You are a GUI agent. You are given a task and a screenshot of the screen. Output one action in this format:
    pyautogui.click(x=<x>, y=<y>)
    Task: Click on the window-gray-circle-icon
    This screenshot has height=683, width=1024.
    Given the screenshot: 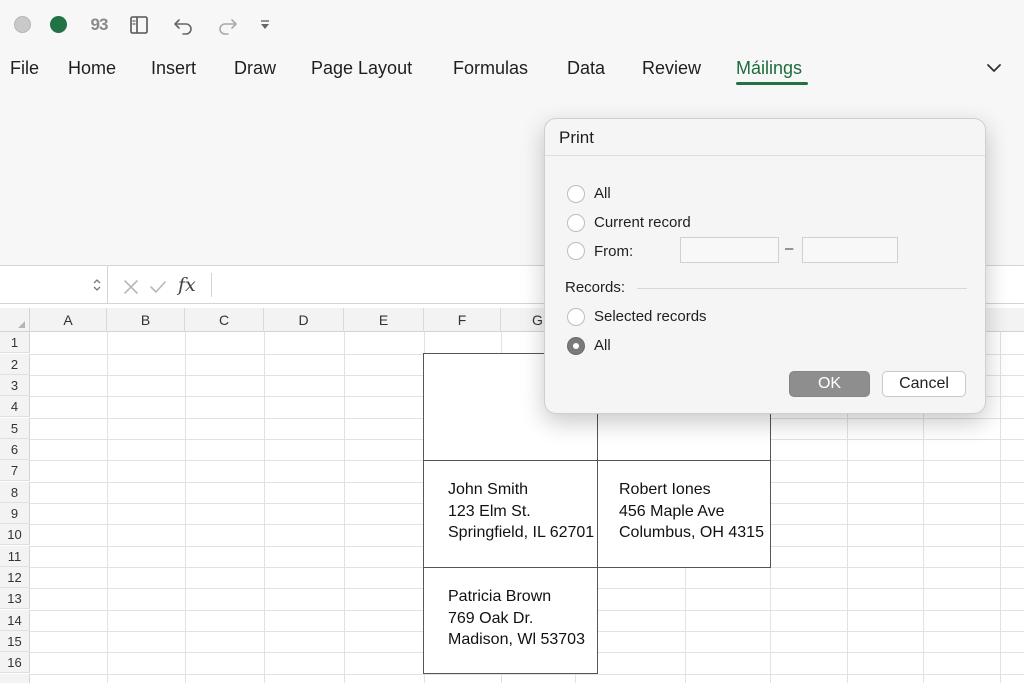 What is the action you would take?
    pyautogui.click(x=22, y=24)
    